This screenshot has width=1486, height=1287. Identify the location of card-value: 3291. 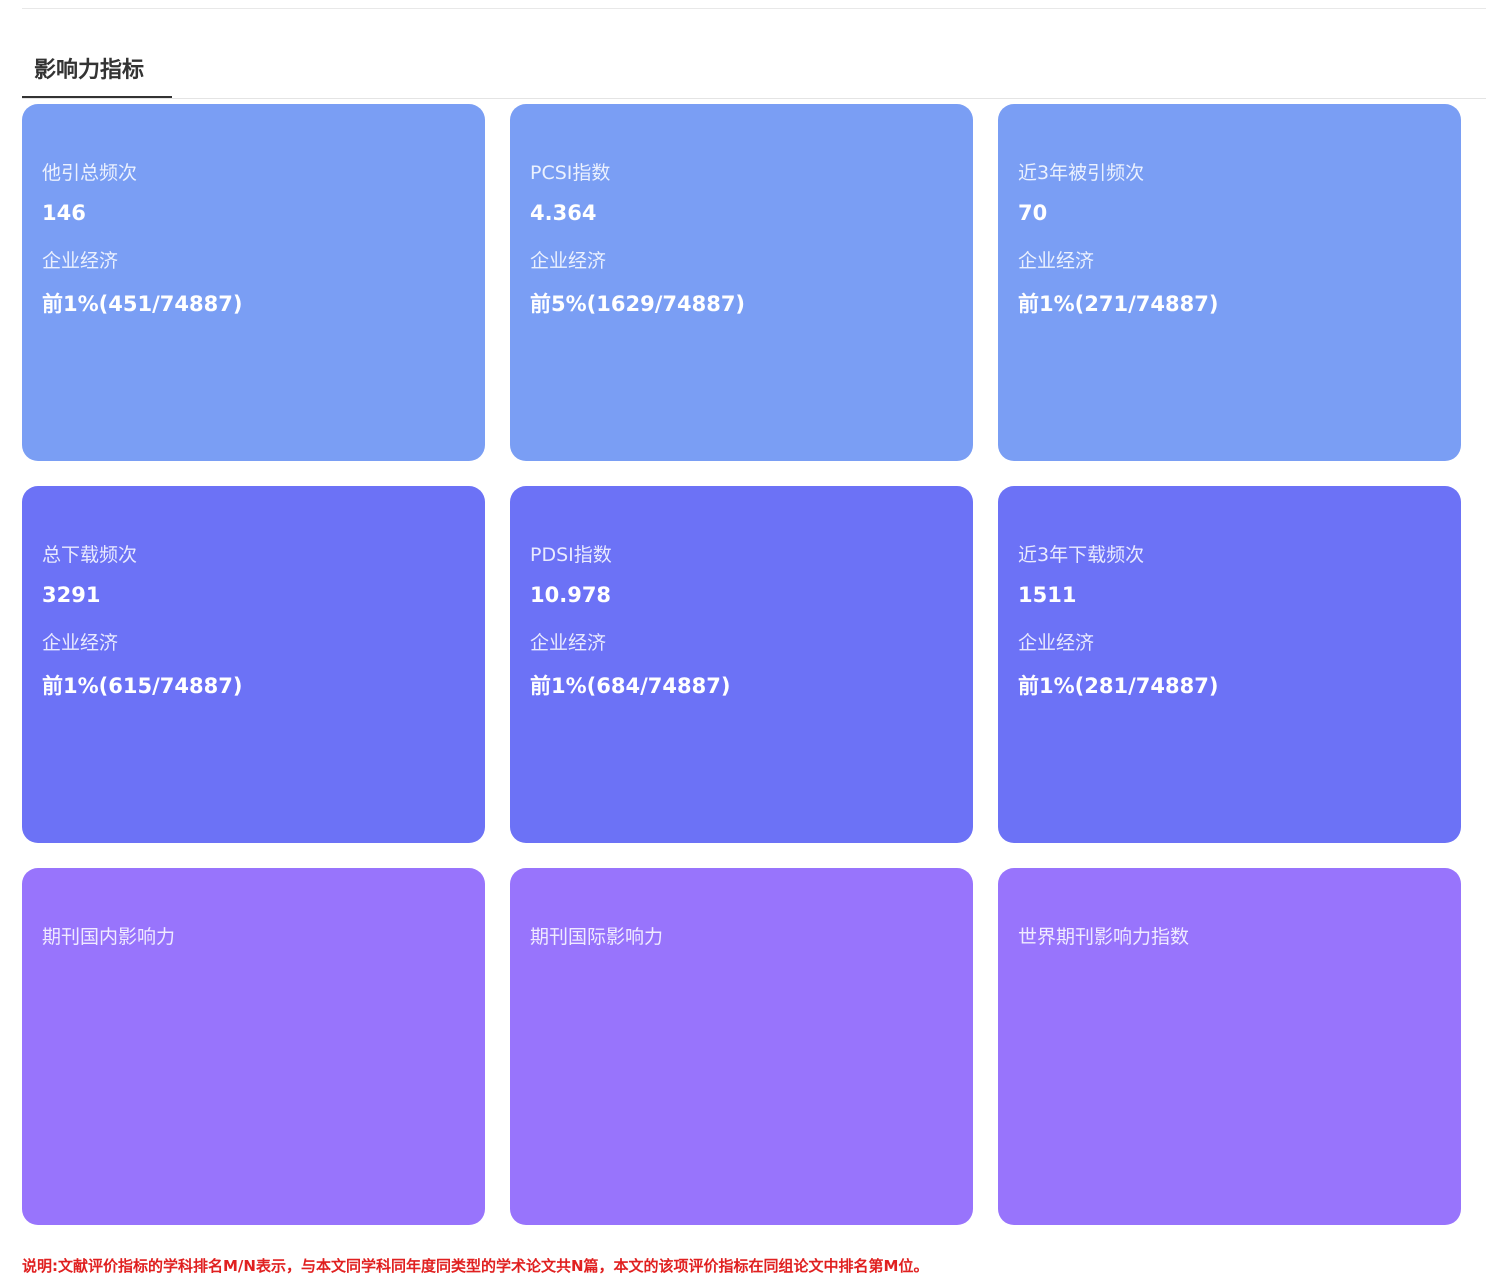
(71, 595).